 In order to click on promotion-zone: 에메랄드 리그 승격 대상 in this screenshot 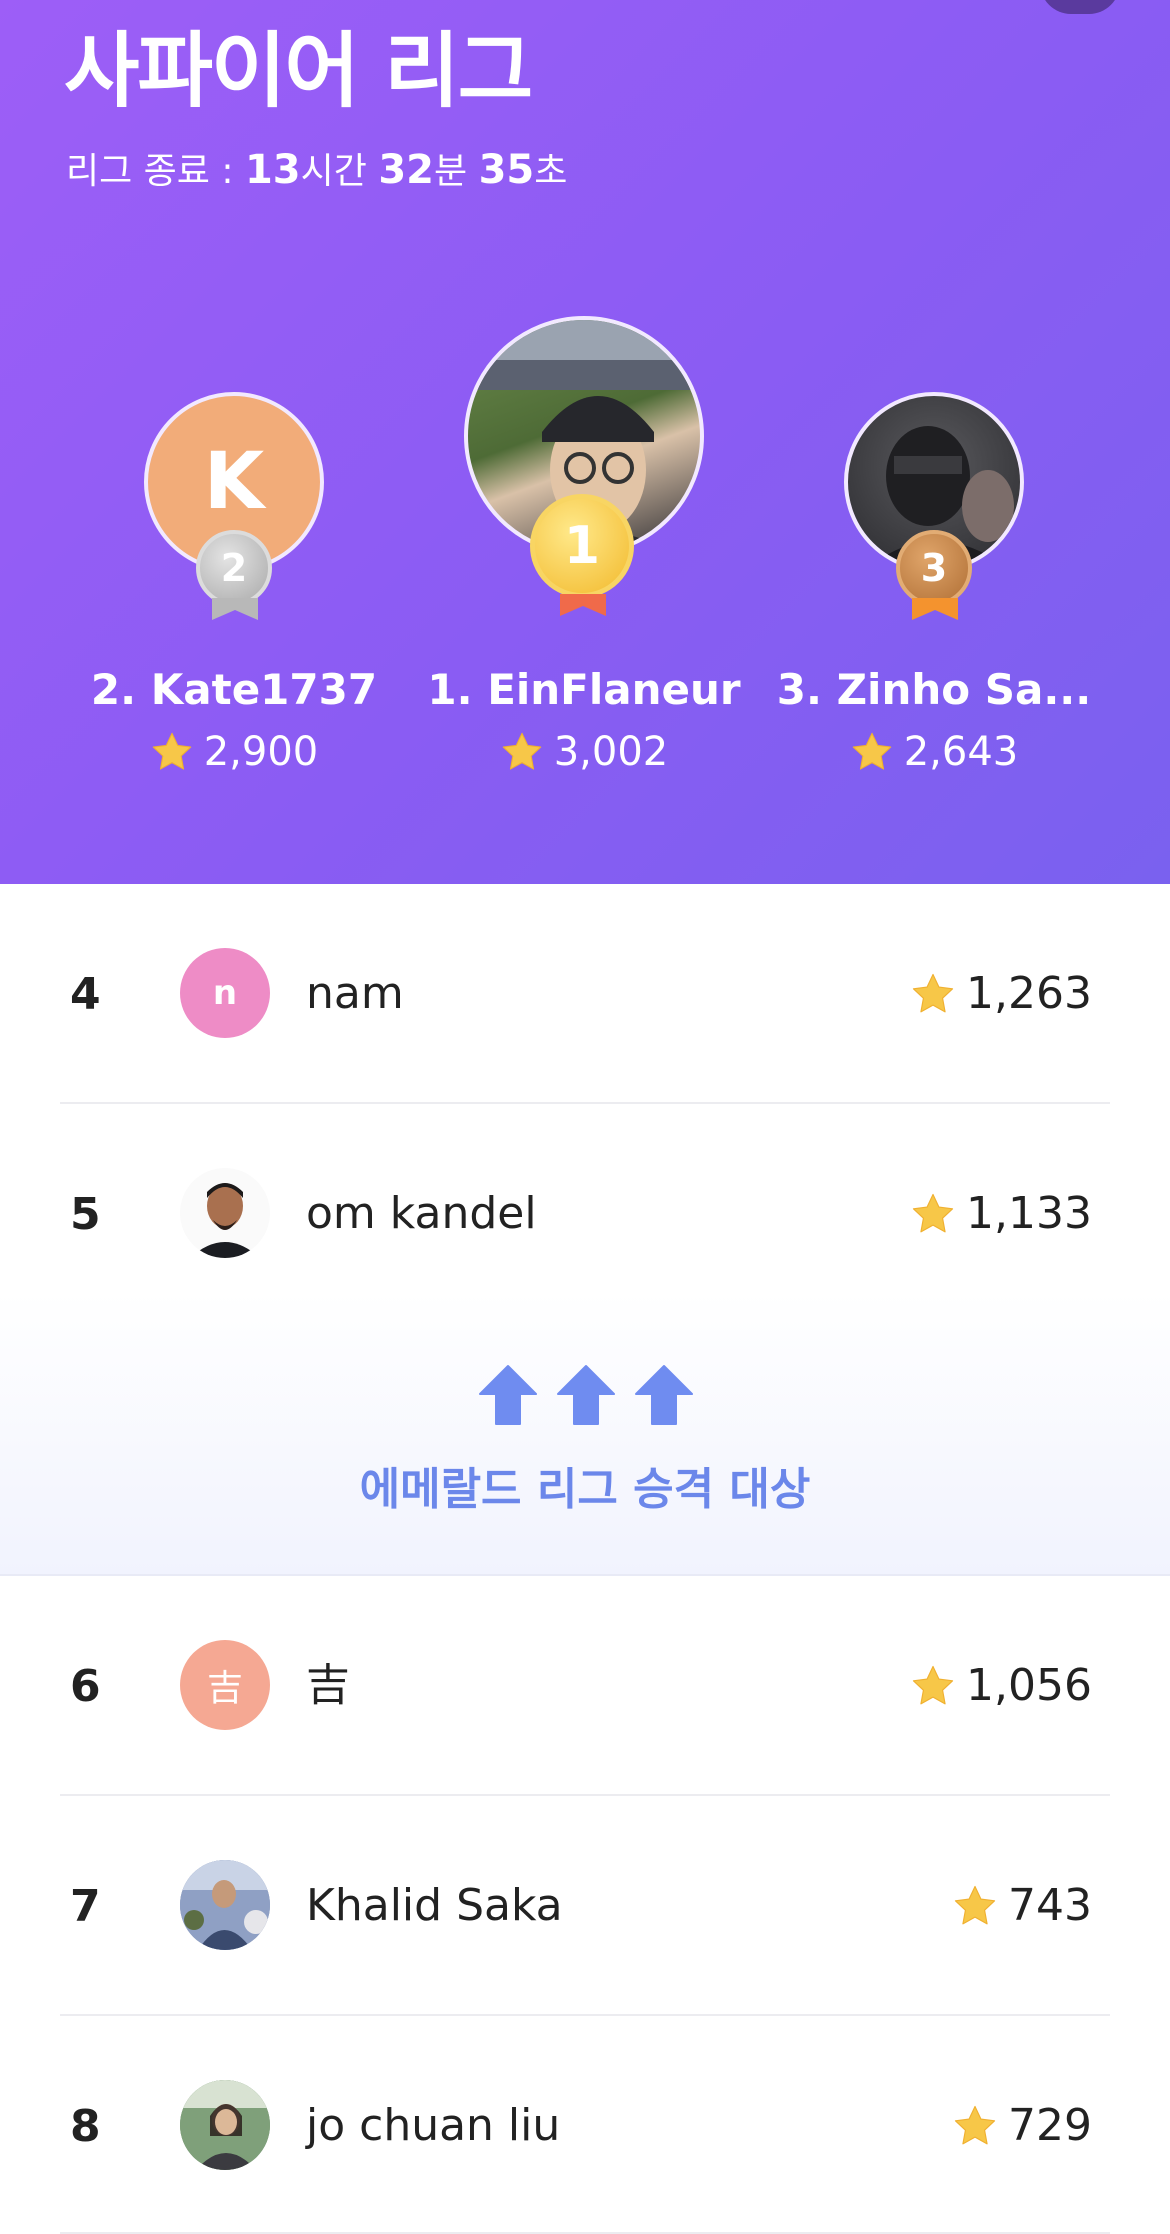, I will do `click(585, 1434)`.